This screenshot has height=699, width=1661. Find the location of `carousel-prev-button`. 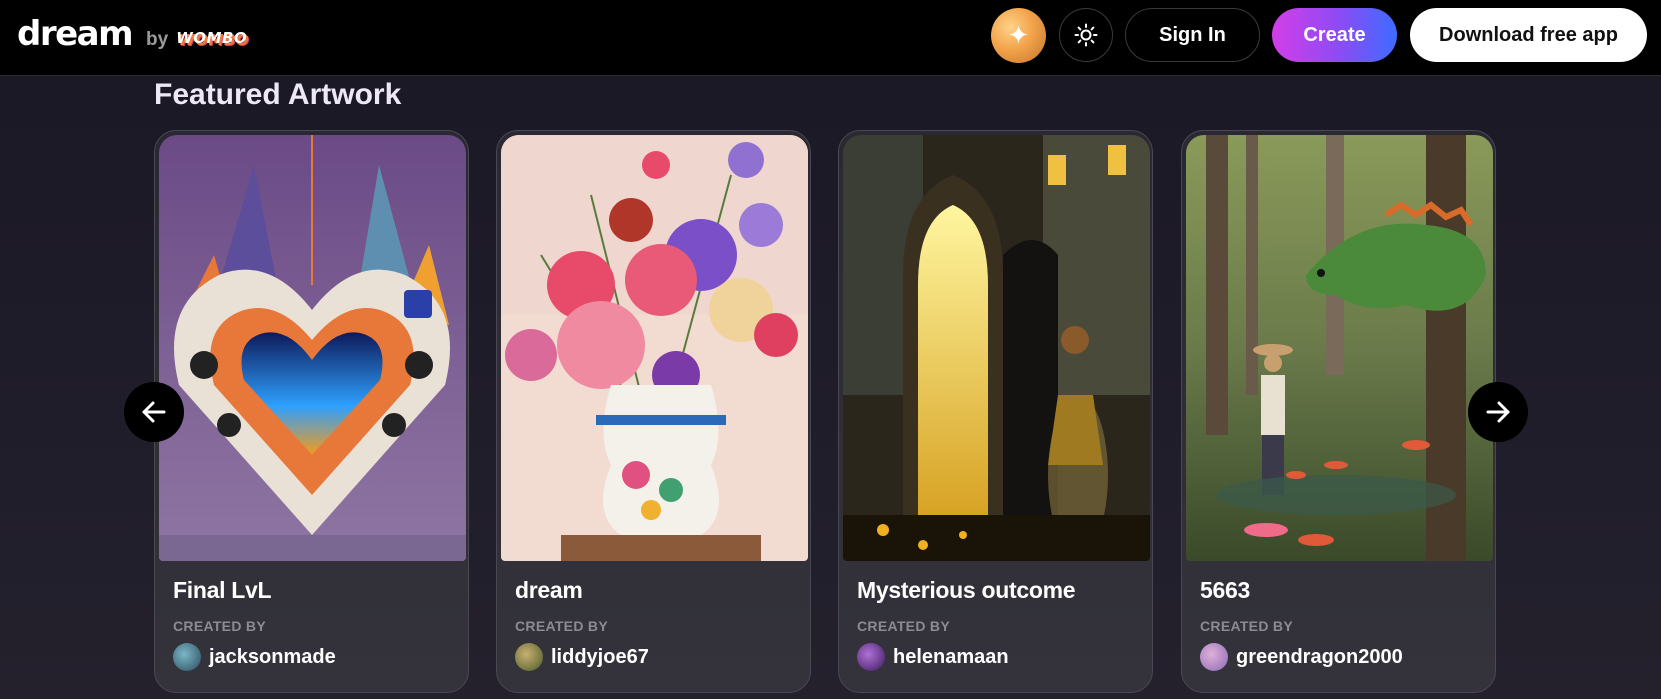

carousel-prev-button is located at coordinates (154, 412).